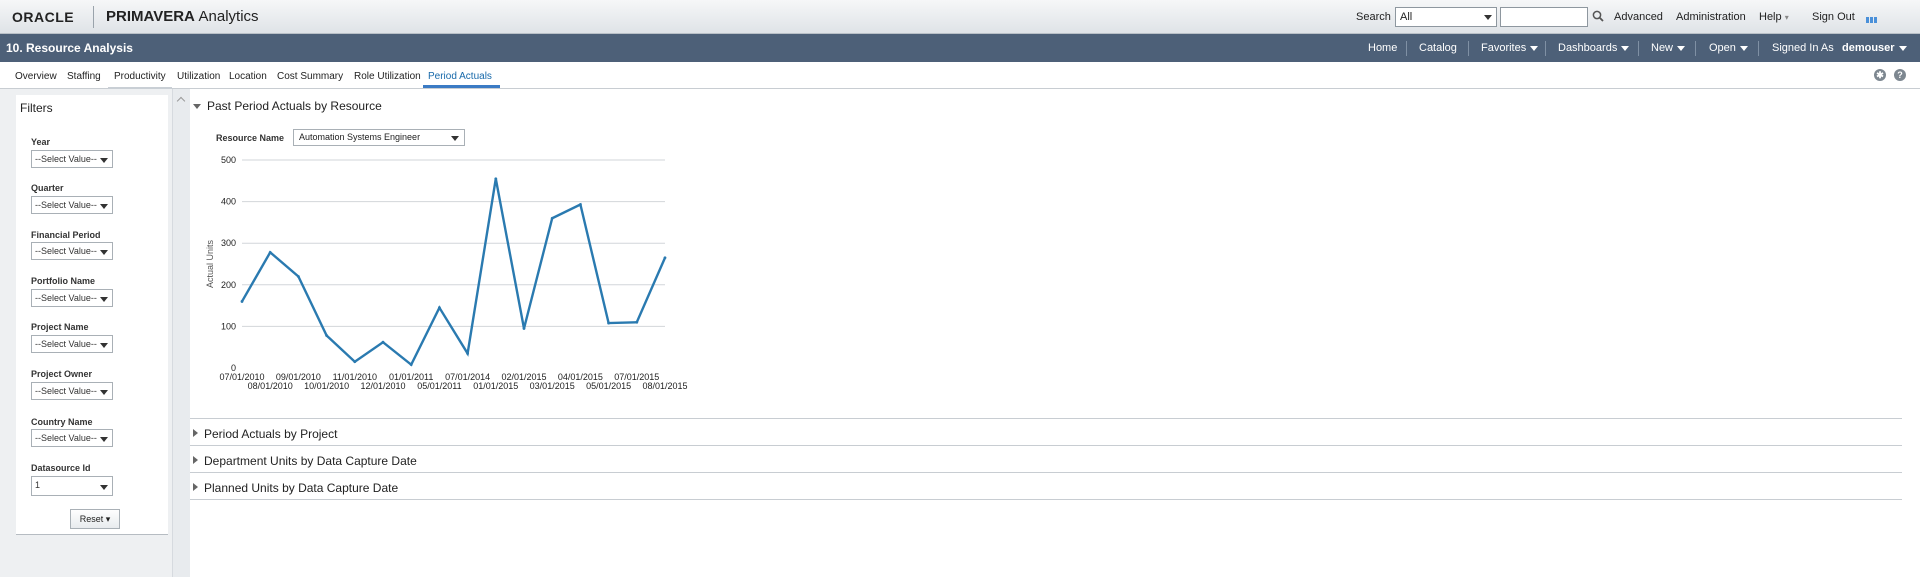 This screenshot has width=1920, height=577. I want to click on financial-period-value: --Select Value--, so click(66, 251).